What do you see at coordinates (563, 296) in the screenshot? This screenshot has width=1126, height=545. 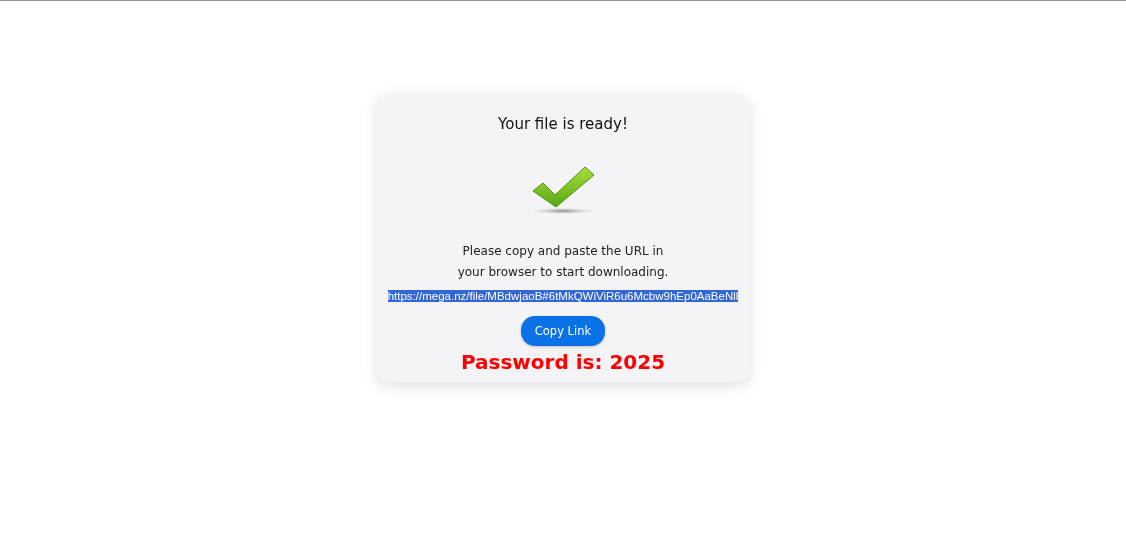 I see `url-field: https://mega.nz/file/MBdwjaoB#6tMkQWiViR6u6Mcbw9hEp0AaBeNll` at bounding box center [563, 296].